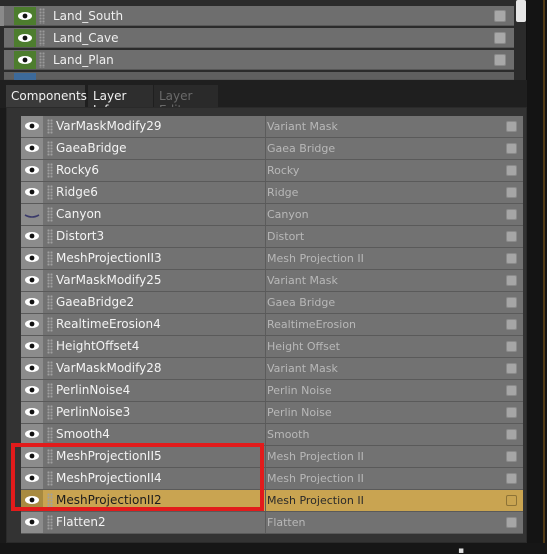  What do you see at coordinates (272, 237) in the screenshot?
I see `component-row: Distort3 Distort` at bounding box center [272, 237].